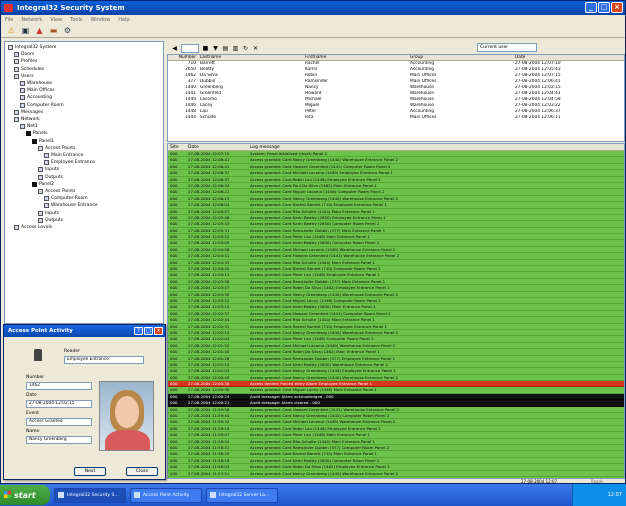  Describe the element at coordinates (71, 8) in the screenshot. I see `window-title: Integral32 Security System` at that location.